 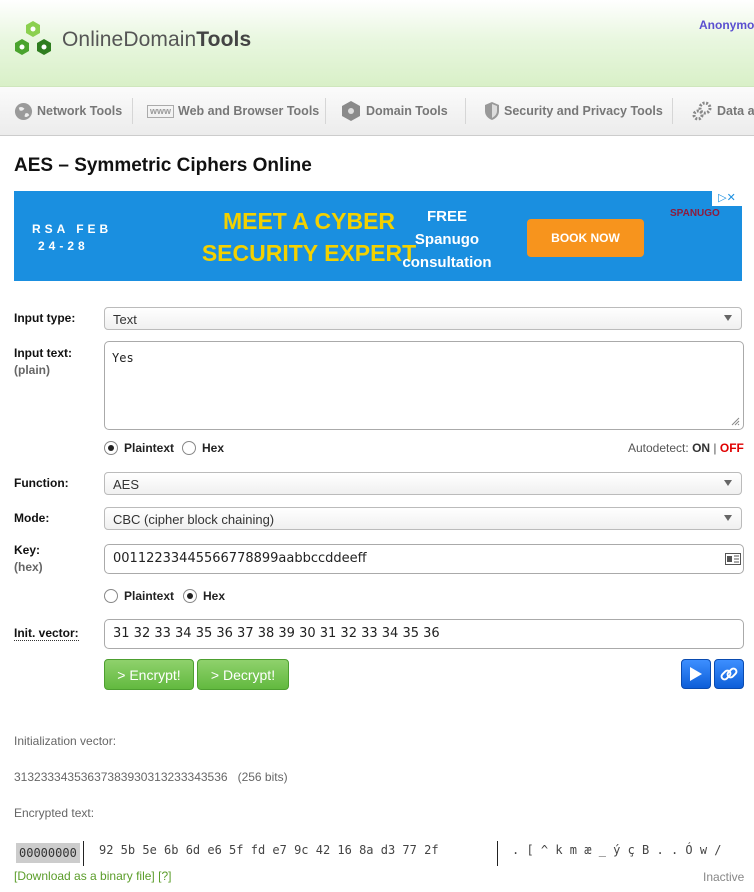 What do you see at coordinates (492, 111) in the screenshot?
I see `shield-icon` at bounding box center [492, 111].